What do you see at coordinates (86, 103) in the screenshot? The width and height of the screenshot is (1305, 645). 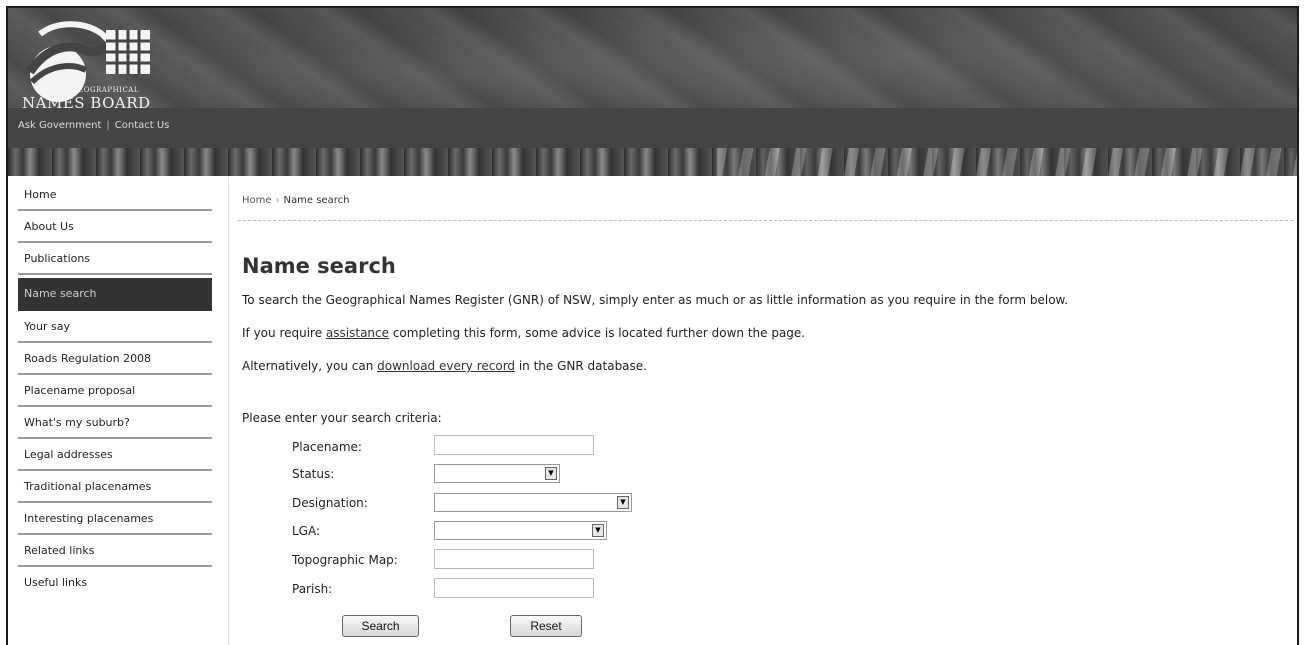 I see `logo-title: NAMES BOARD` at bounding box center [86, 103].